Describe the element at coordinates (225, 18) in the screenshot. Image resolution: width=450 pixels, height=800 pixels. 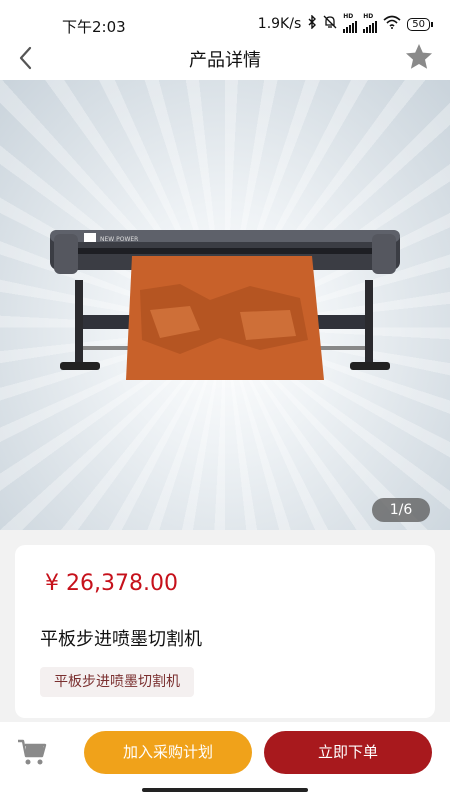
I see `status-bar: 下午2:03 1.9K/s HD HD 50` at that location.